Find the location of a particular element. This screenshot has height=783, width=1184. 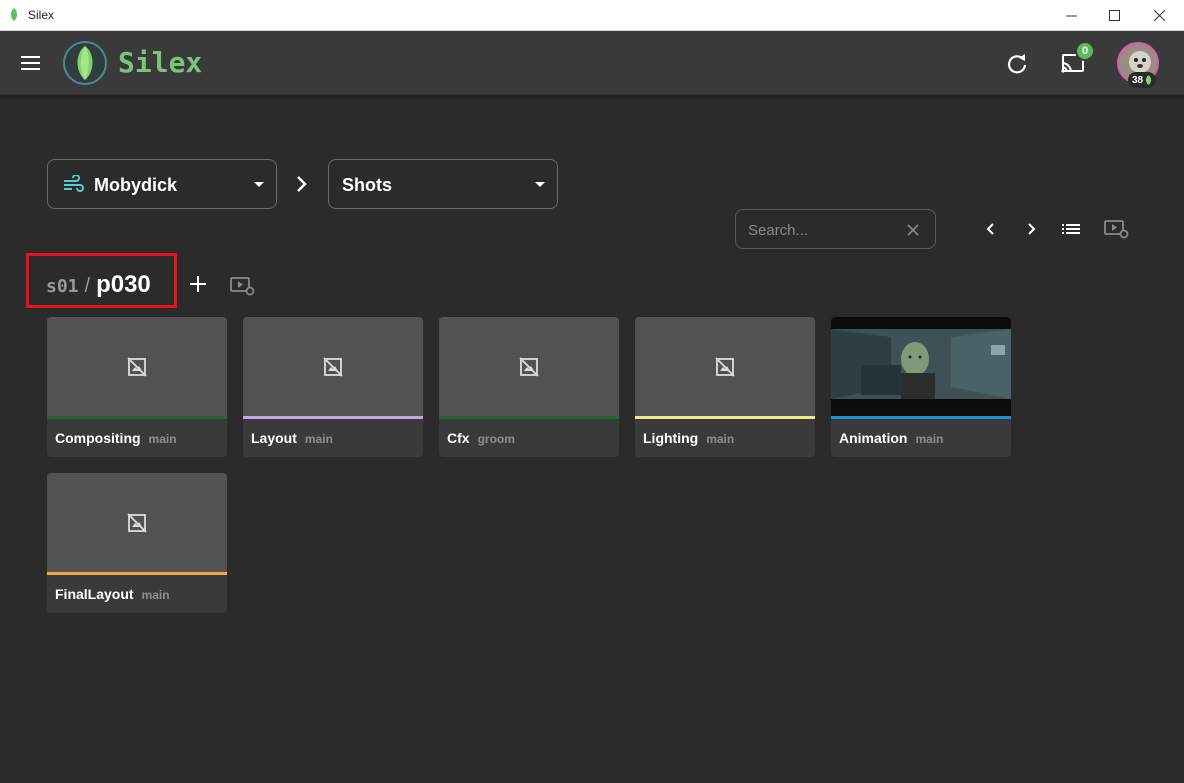

minimize-button is located at coordinates (1071, 15).